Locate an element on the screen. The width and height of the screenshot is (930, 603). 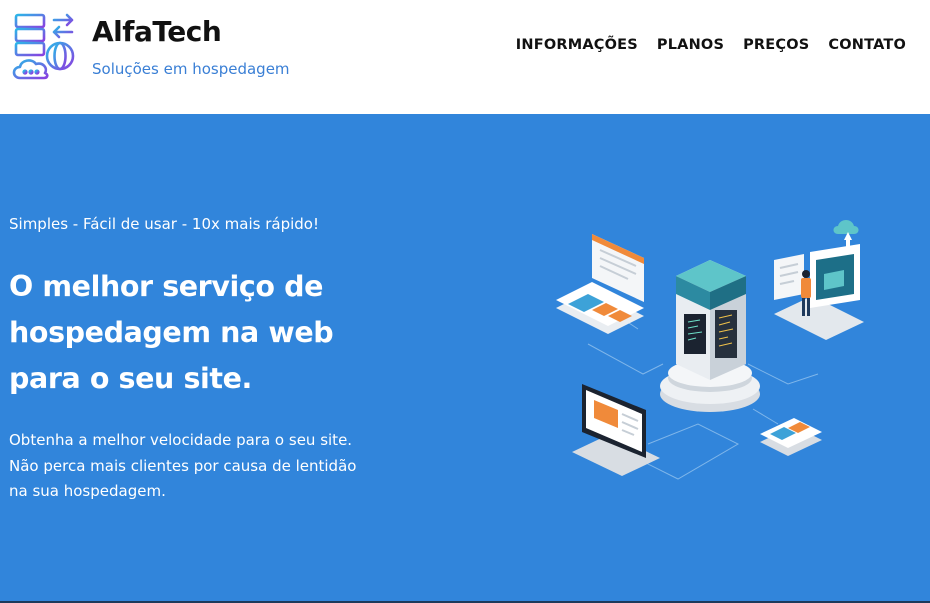
main-nav: INFORMAÇÕES PLANOS PREÇOS CONTATO is located at coordinates (711, 45).